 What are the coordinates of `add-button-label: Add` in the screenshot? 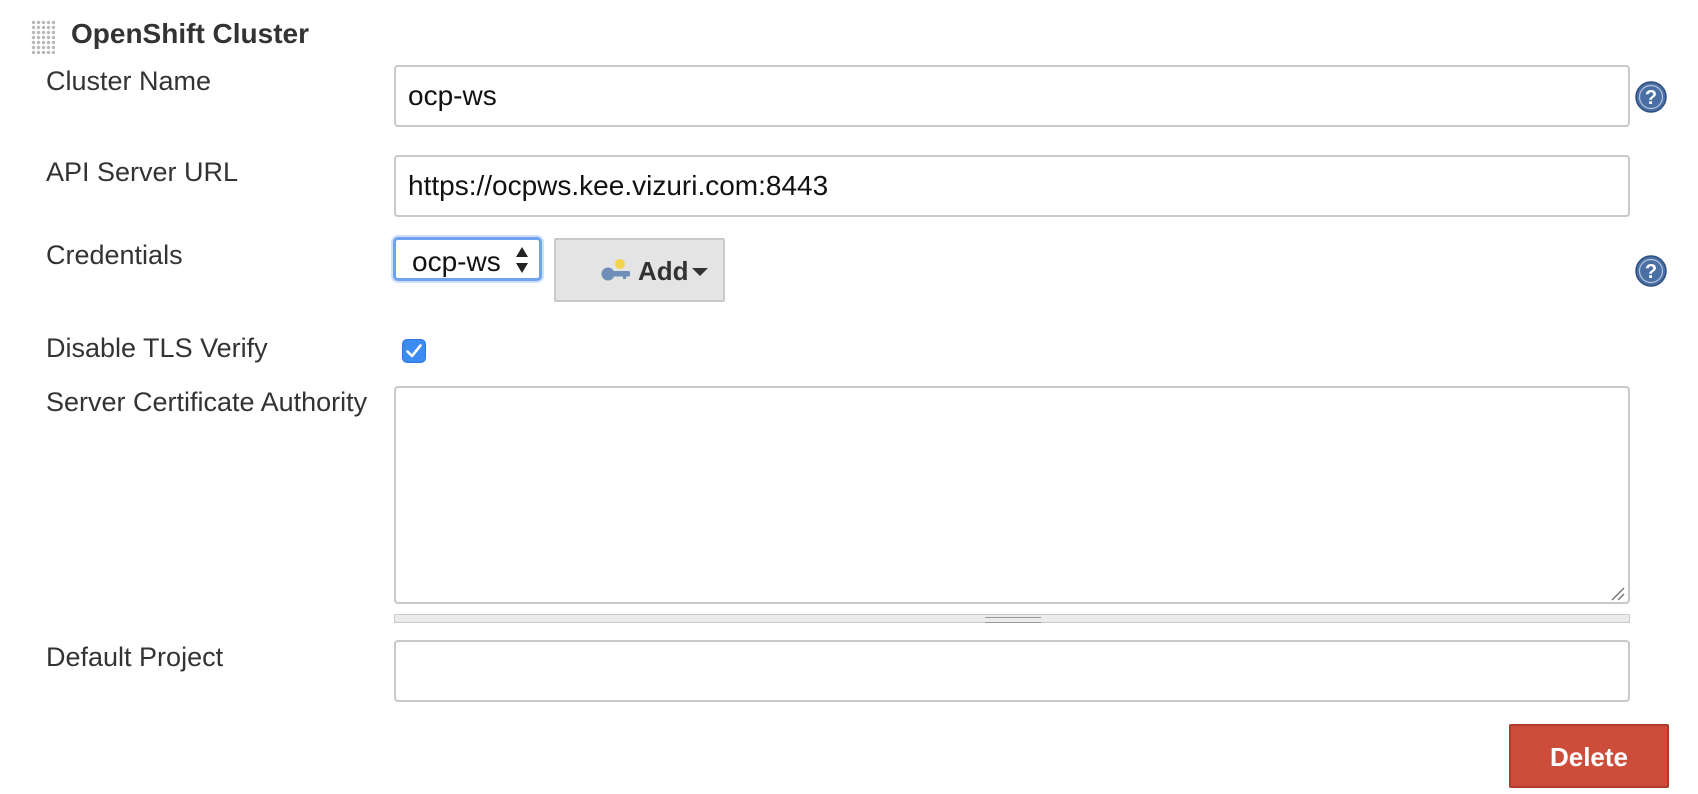 It's located at (663, 271).